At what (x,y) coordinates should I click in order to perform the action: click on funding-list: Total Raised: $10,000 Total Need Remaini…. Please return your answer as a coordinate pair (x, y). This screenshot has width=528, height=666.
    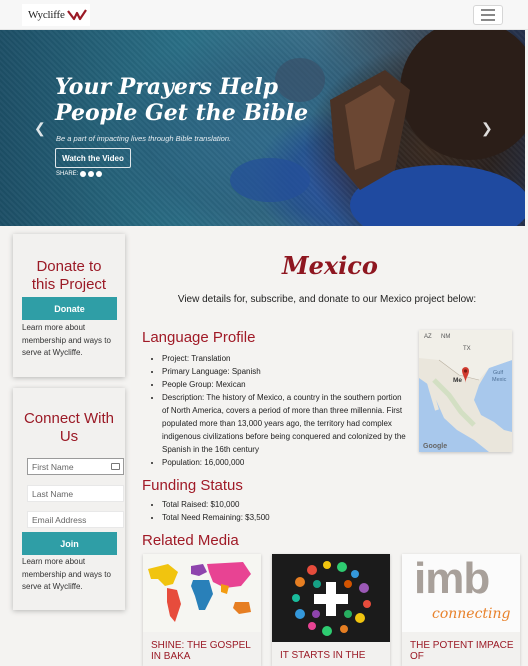
    Looking at the image, I should click on (252, 511).